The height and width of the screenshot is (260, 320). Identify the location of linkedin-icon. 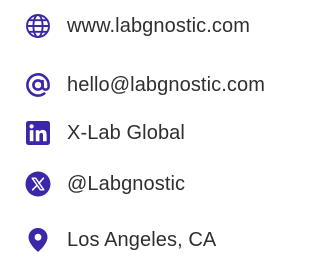
(38, 133).